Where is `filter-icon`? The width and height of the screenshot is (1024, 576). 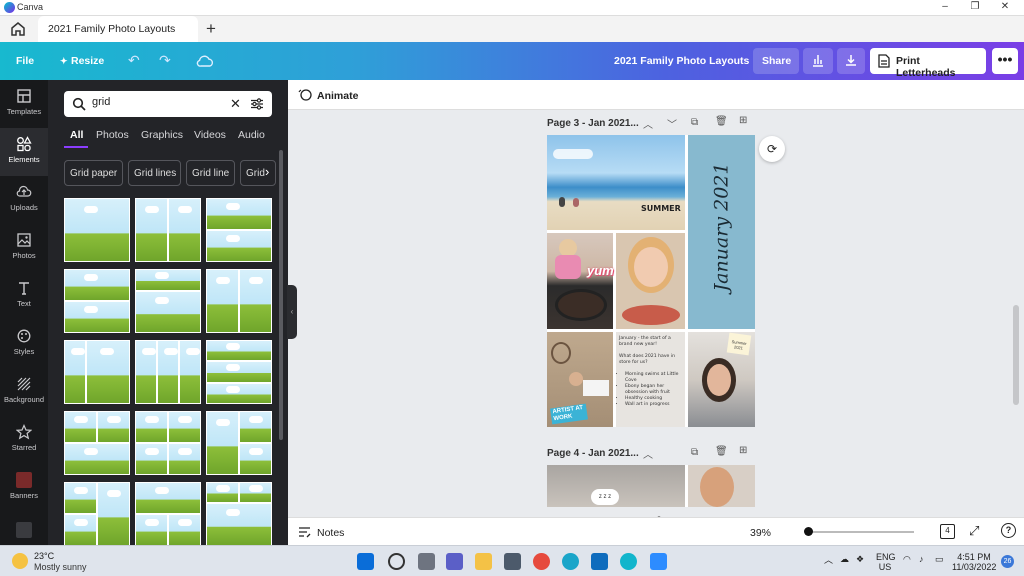 filter-icon is located at coordinates (257, 104).